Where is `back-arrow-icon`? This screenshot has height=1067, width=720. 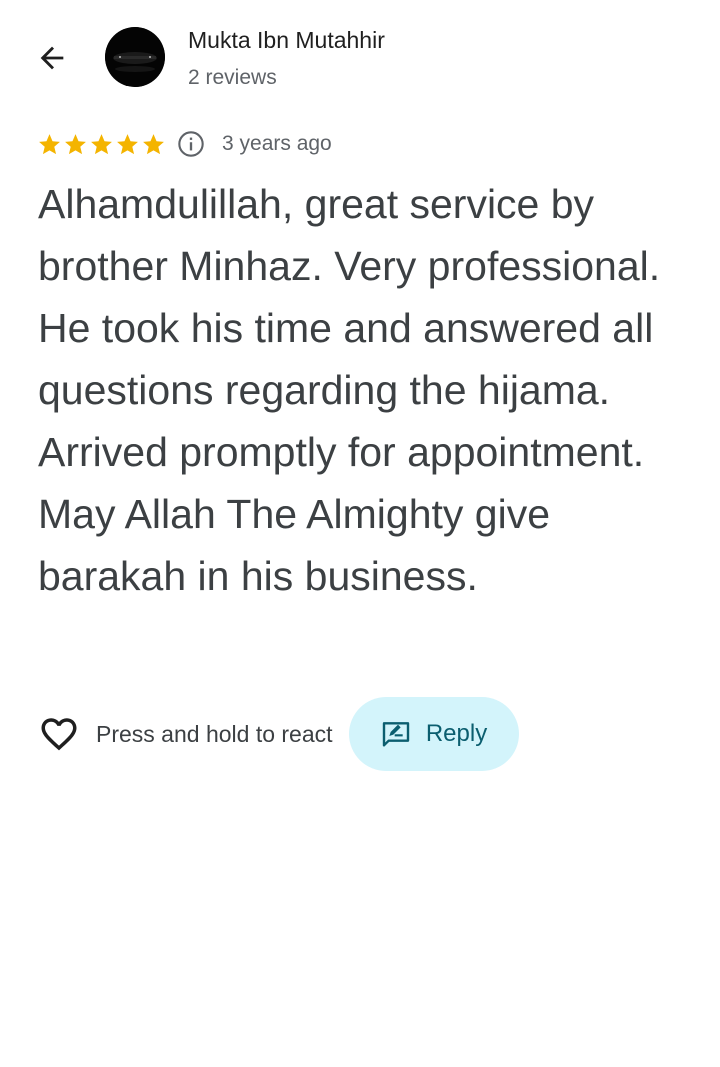
back-arrow-icon is located at coordinates (52, 58).